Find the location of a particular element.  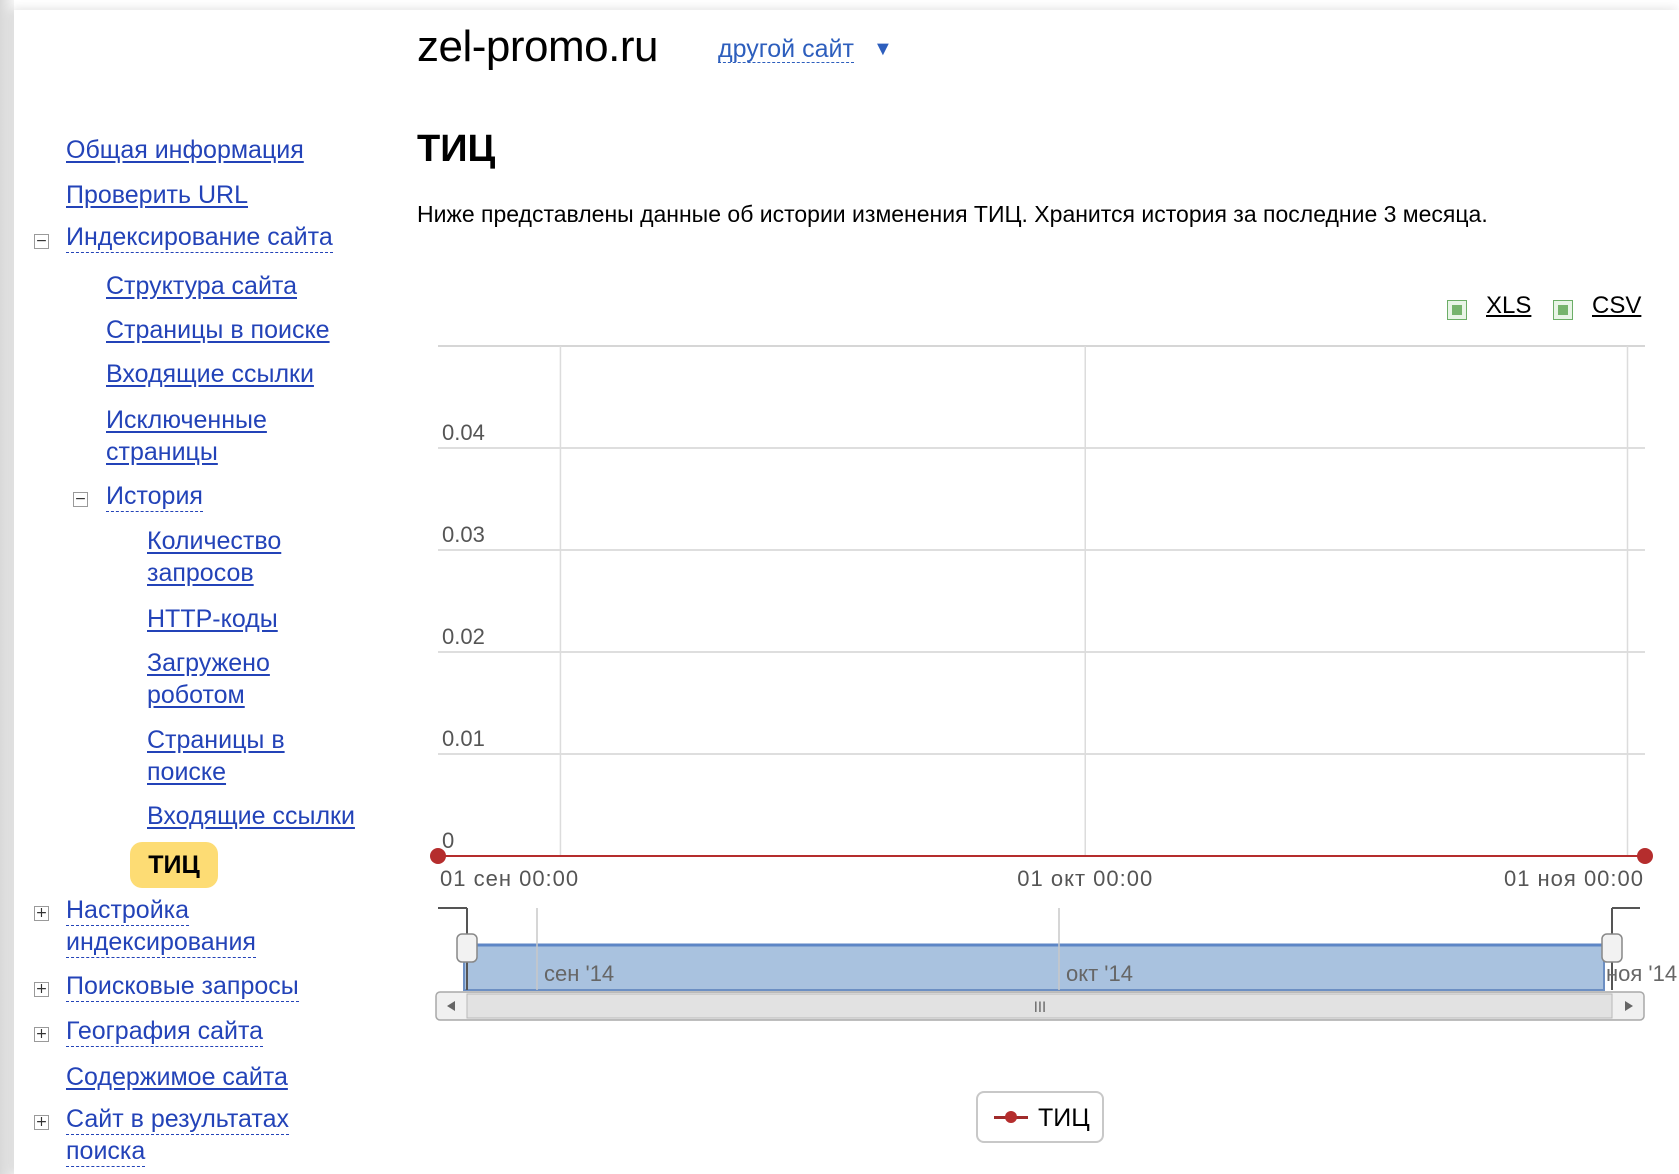

legend-marker is located at coordinates (1011, 1117).